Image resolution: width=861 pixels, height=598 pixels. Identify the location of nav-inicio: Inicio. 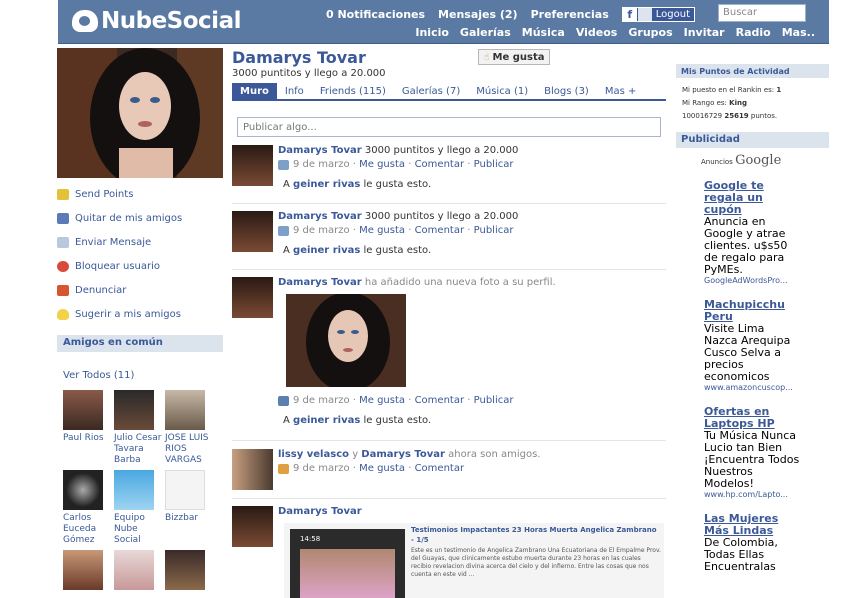
(432, 32).